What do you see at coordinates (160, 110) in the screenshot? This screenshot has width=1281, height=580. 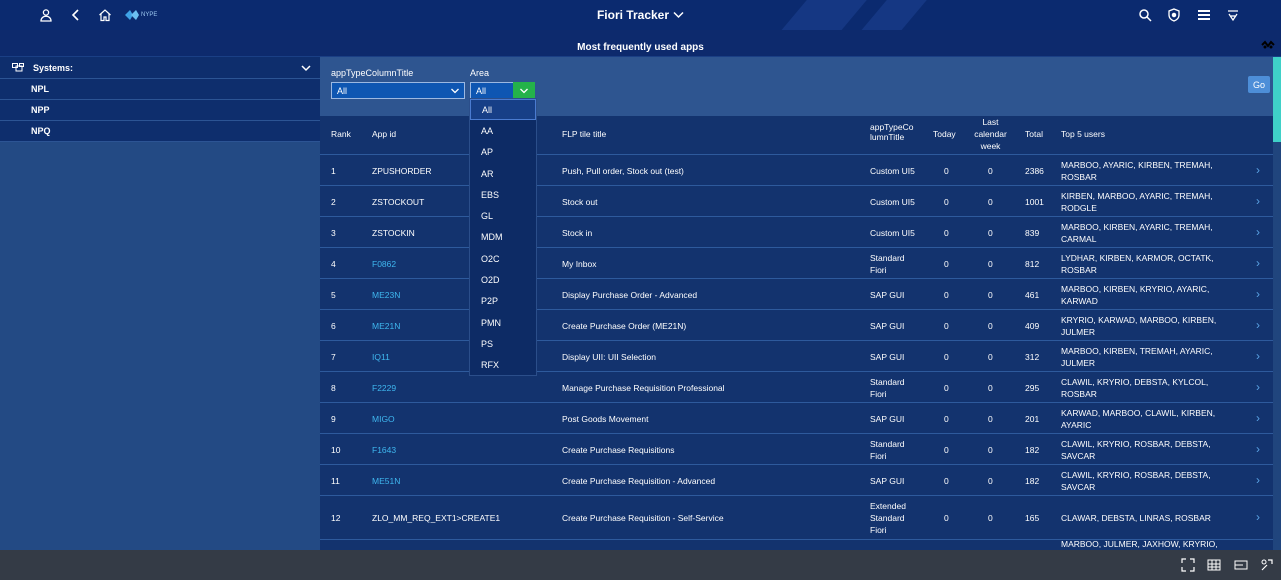 I see `sidebar-item-npp: NPP` at bounding box center [160, 110].